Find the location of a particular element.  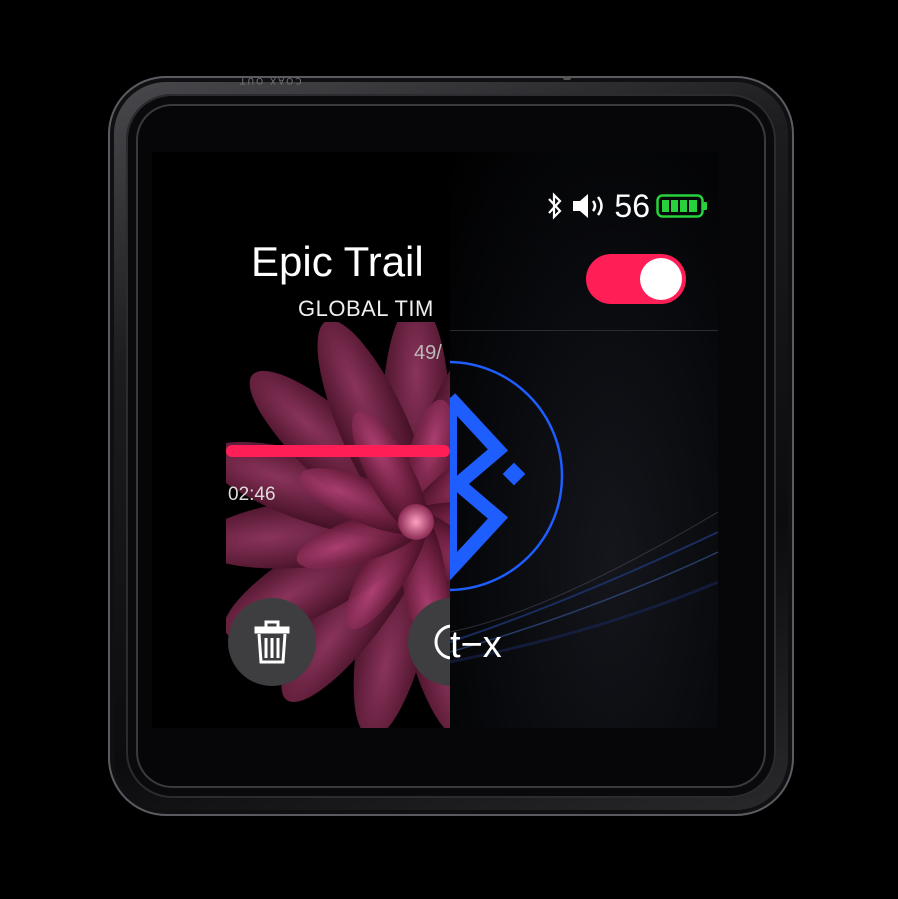

delete-button is located at coordinates (272, 642).